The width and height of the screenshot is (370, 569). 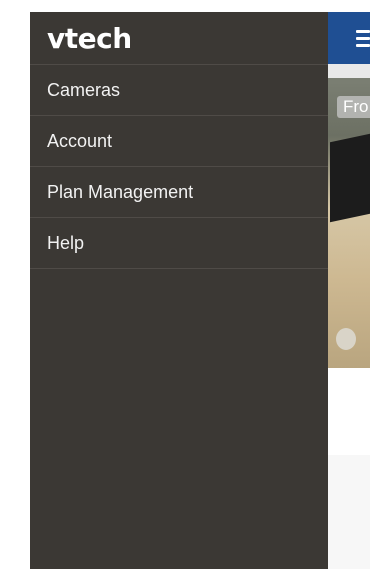 I want to click on menu-item-help: Help, so click(x=179, y=243).